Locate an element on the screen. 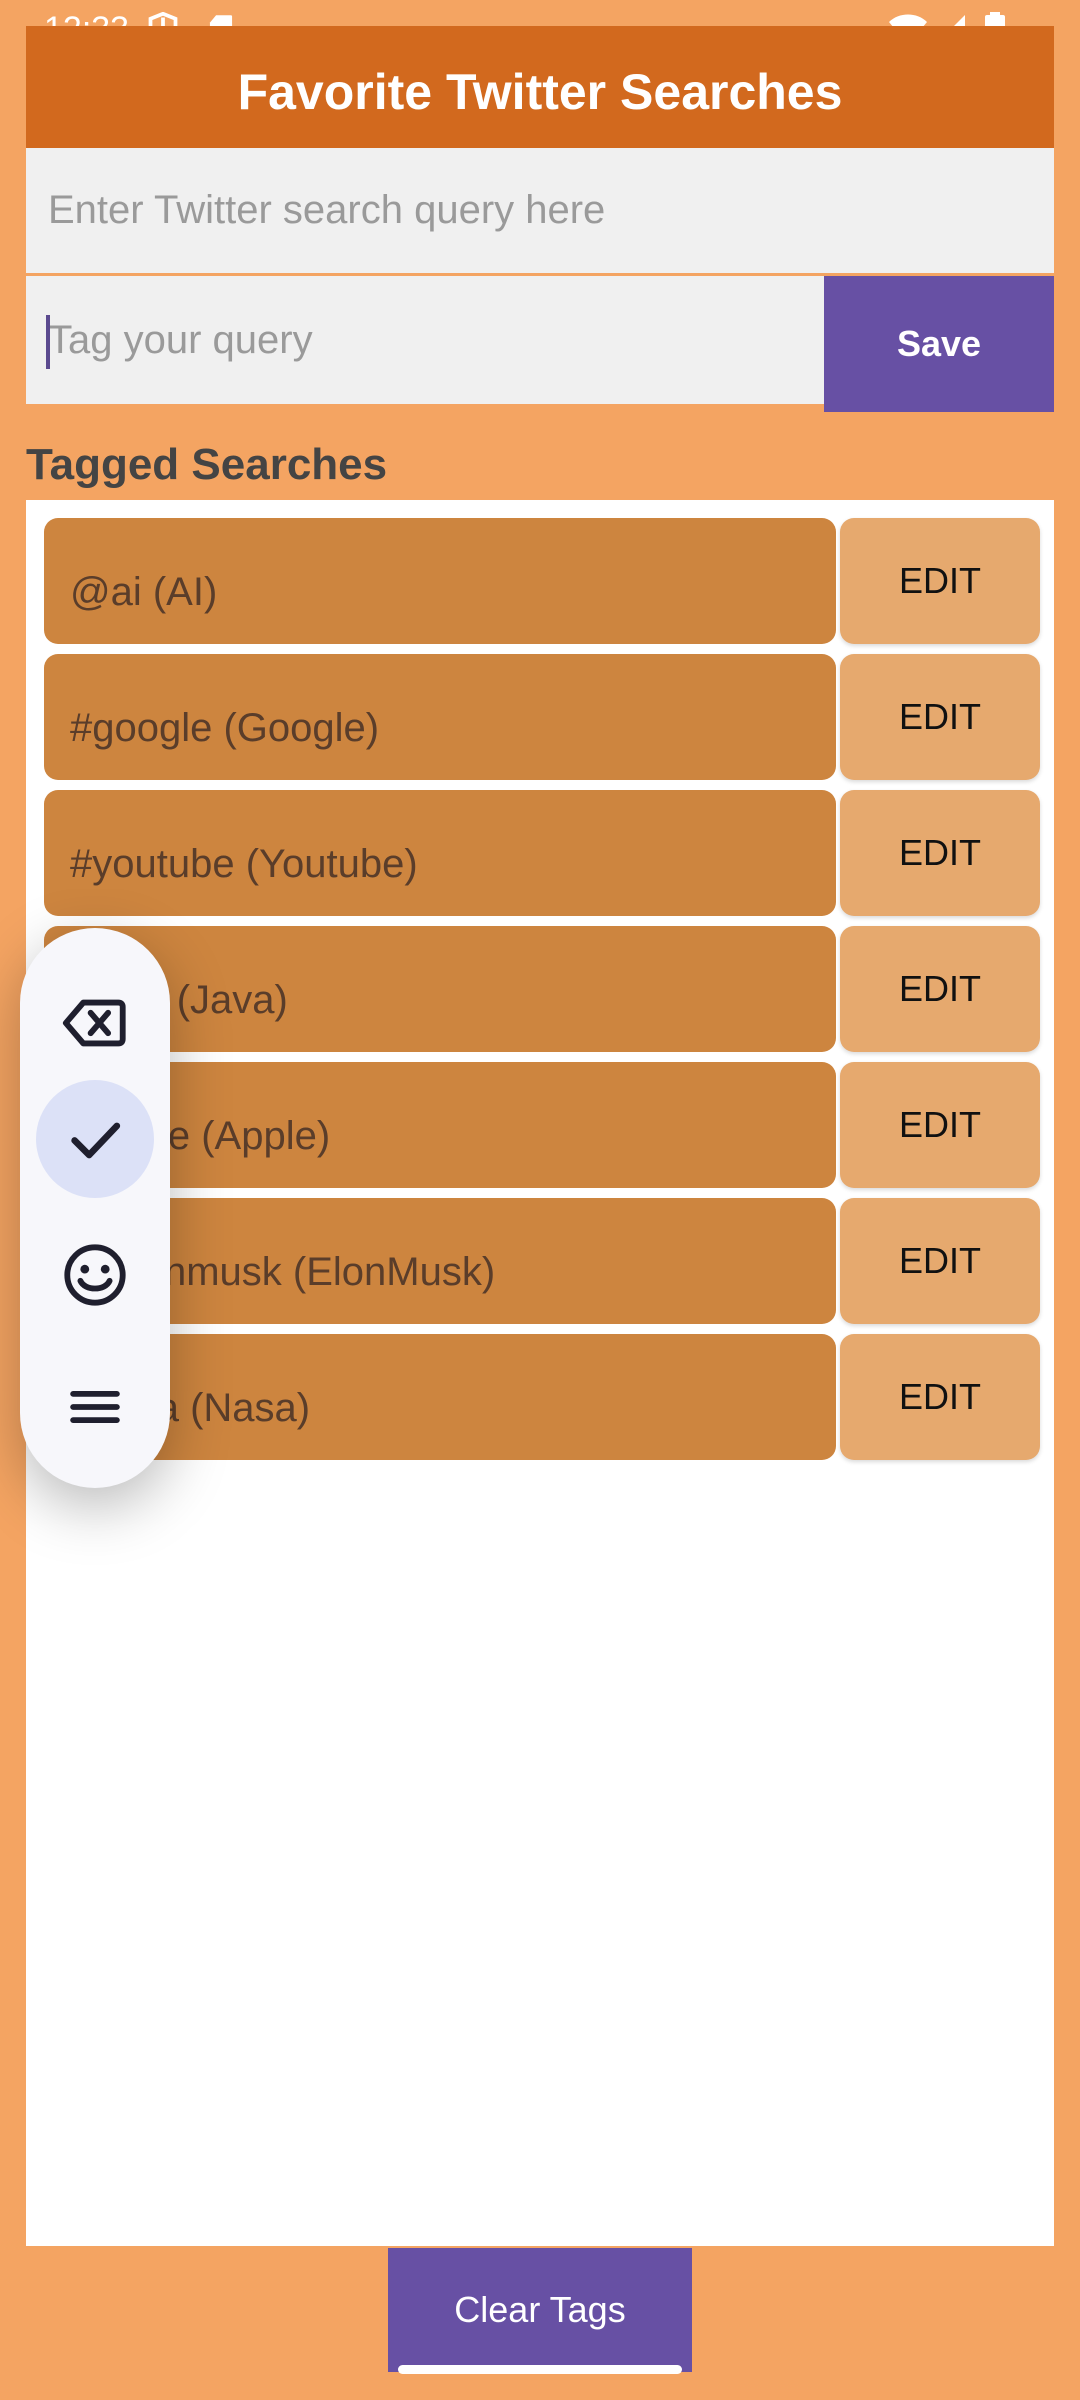 This screenshot has height=2400, width=1080. keyboard-floating-toolbar is located at coordinates (95, 1208).